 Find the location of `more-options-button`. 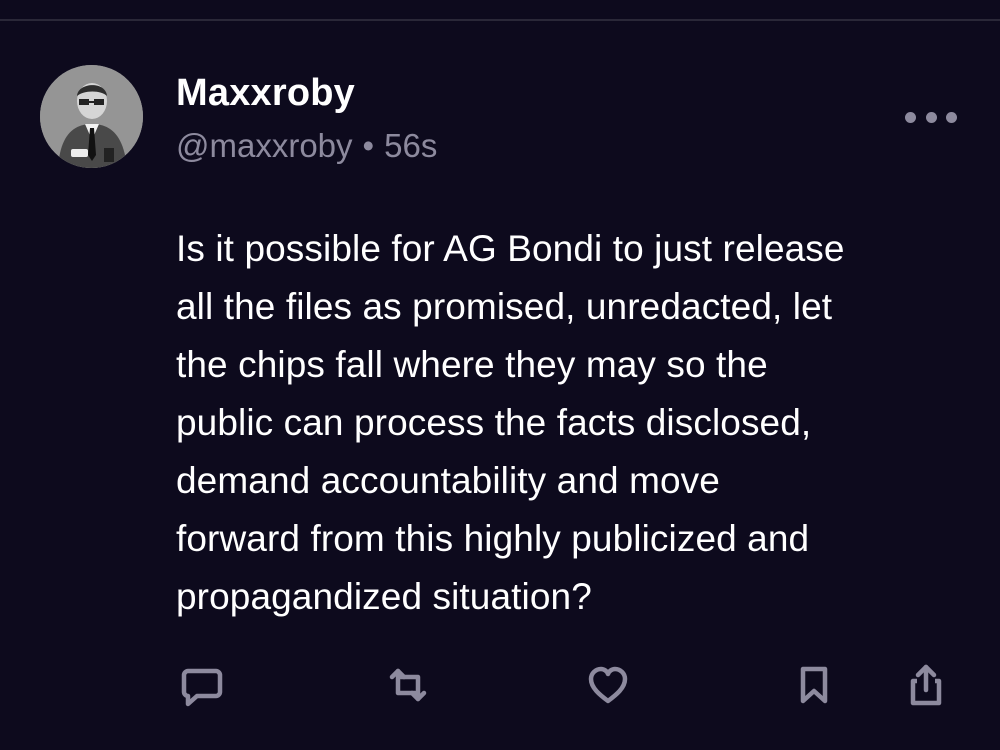

more-options-button is located at coordinates (931, 117).